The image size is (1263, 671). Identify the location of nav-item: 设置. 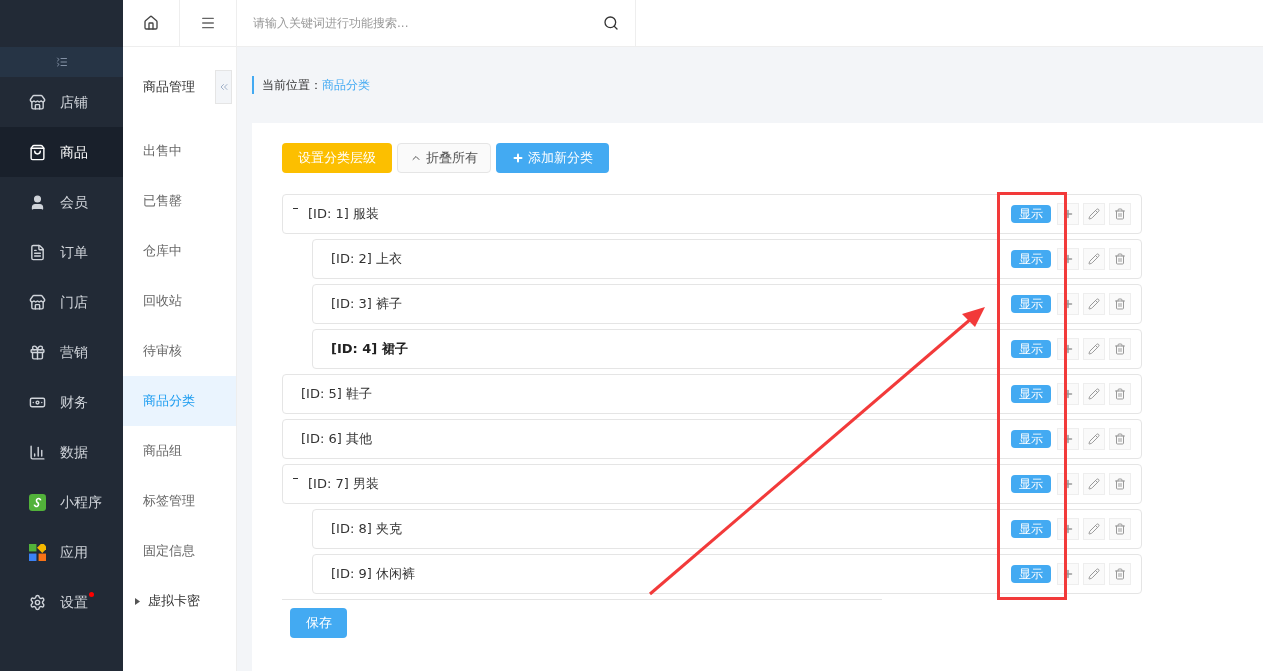
(61, 602).